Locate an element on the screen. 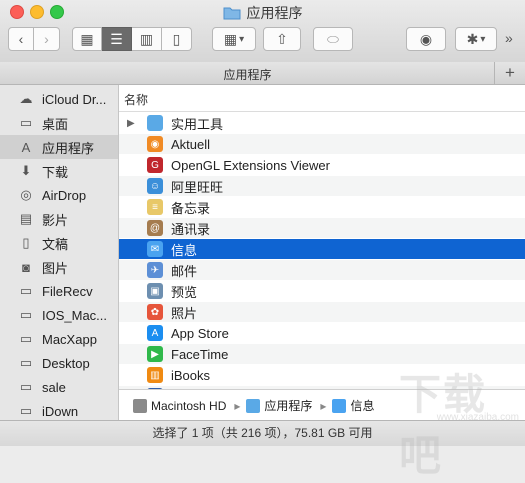 The height and width of the screenshot is (483, 525). file-row: ✈ 邮件 is located at coordinates (322, 270).